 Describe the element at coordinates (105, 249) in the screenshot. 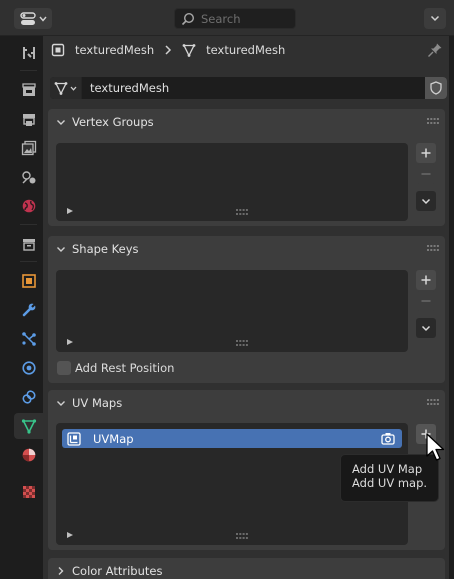

I see `panel-title: Shape Keys` at that location.